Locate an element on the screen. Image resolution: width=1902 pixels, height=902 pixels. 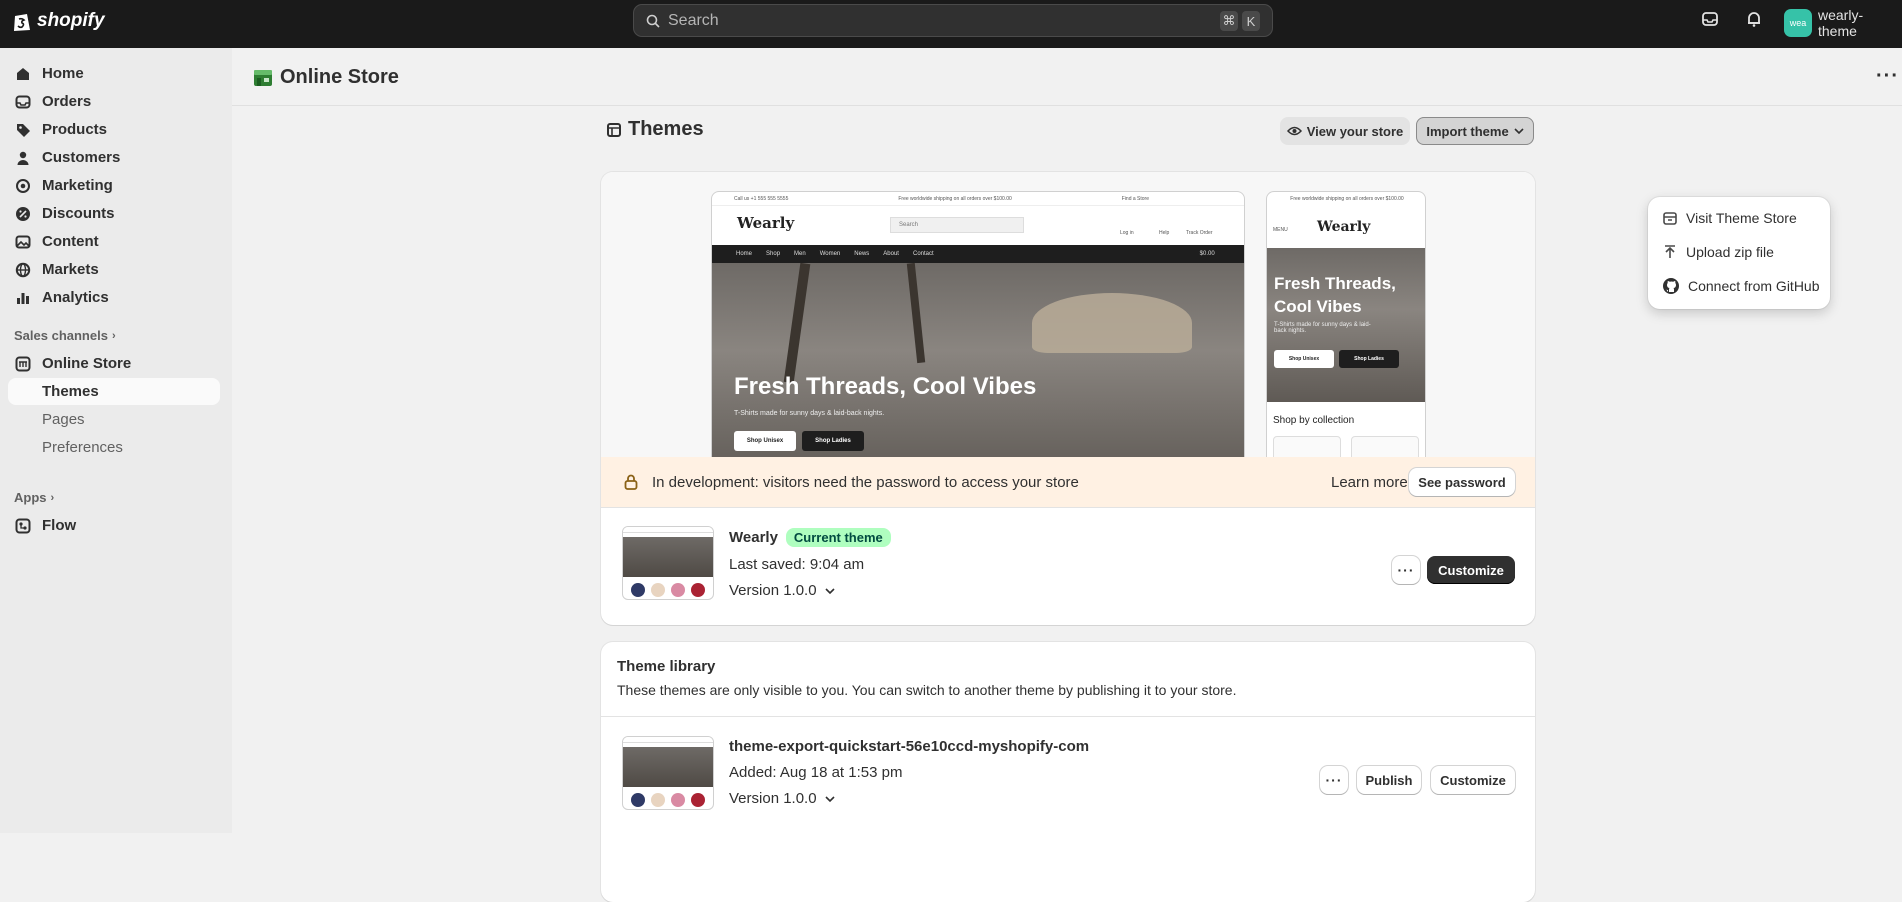
shopify-logo: shopify is located at coordinates (58, 21).